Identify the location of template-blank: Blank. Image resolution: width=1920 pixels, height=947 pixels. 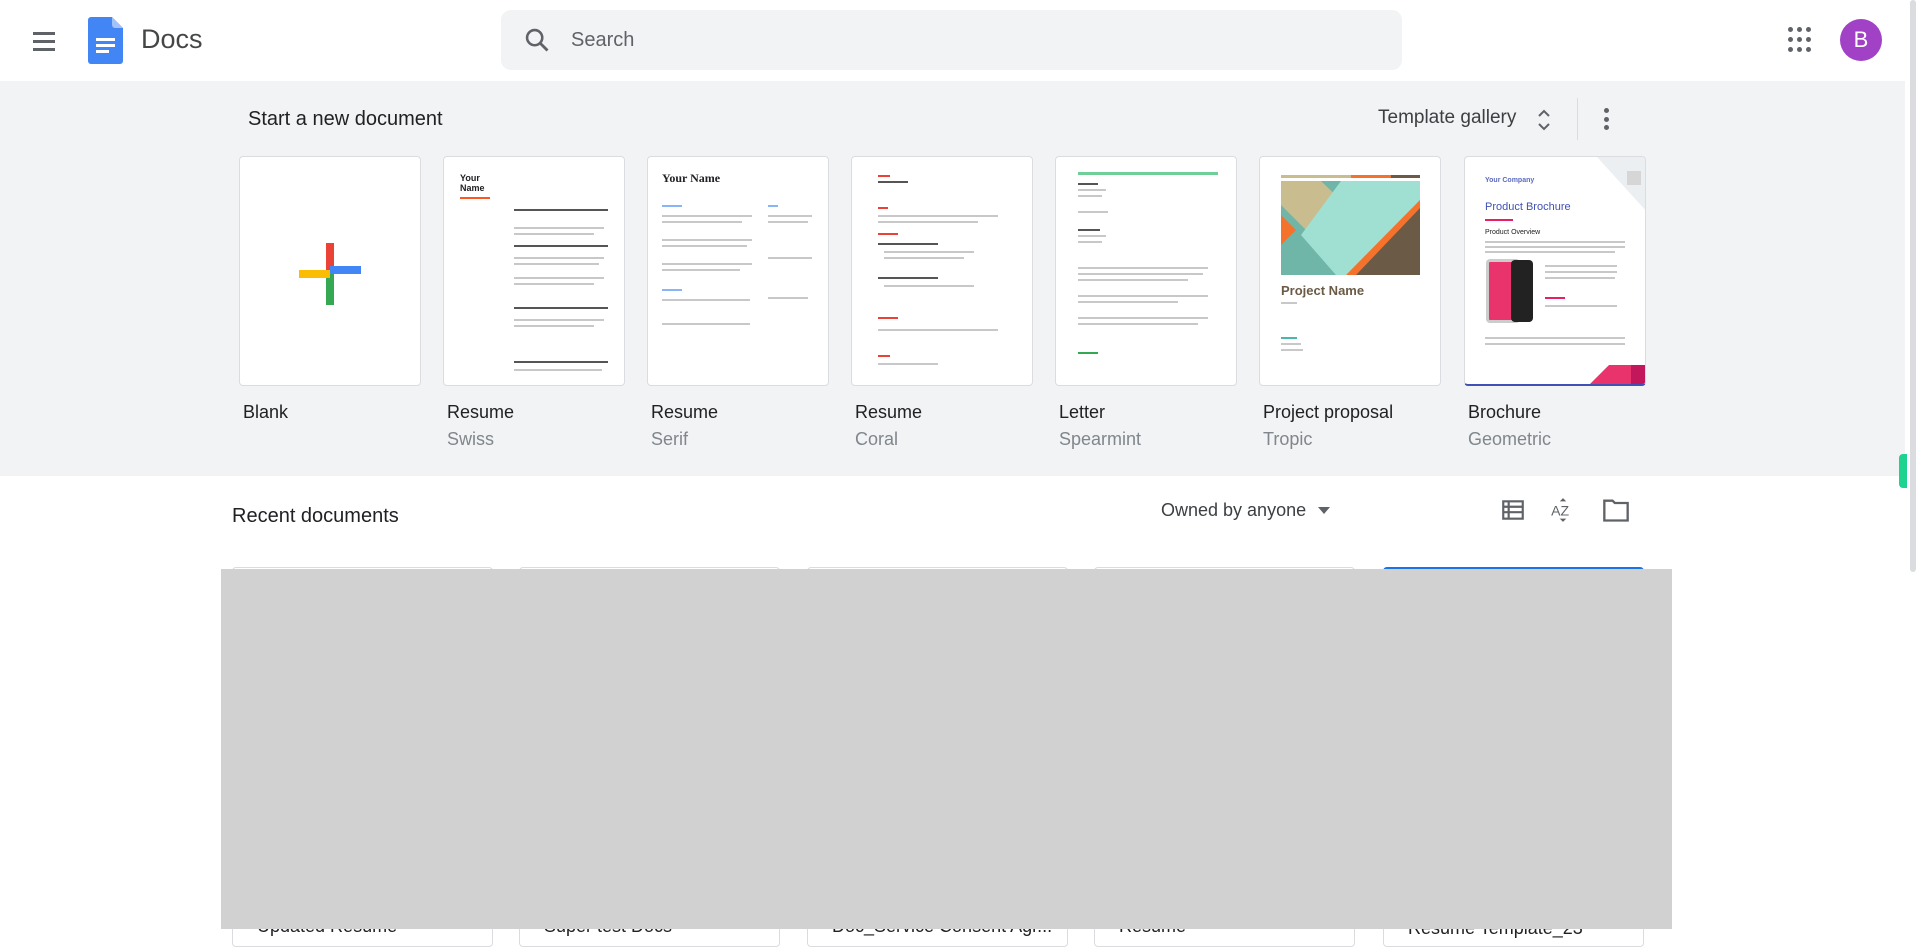
(330, 289).